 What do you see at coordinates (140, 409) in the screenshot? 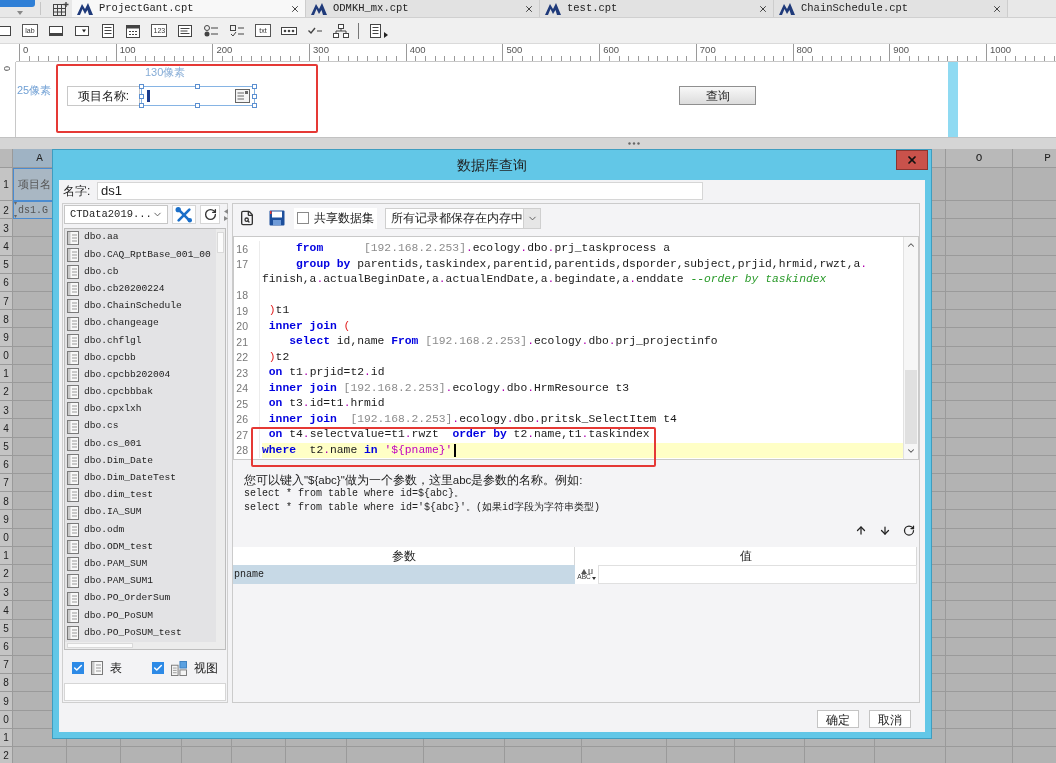
I see `table-list-item: dbo.cpxlxh` at bounding box center [140, 409].